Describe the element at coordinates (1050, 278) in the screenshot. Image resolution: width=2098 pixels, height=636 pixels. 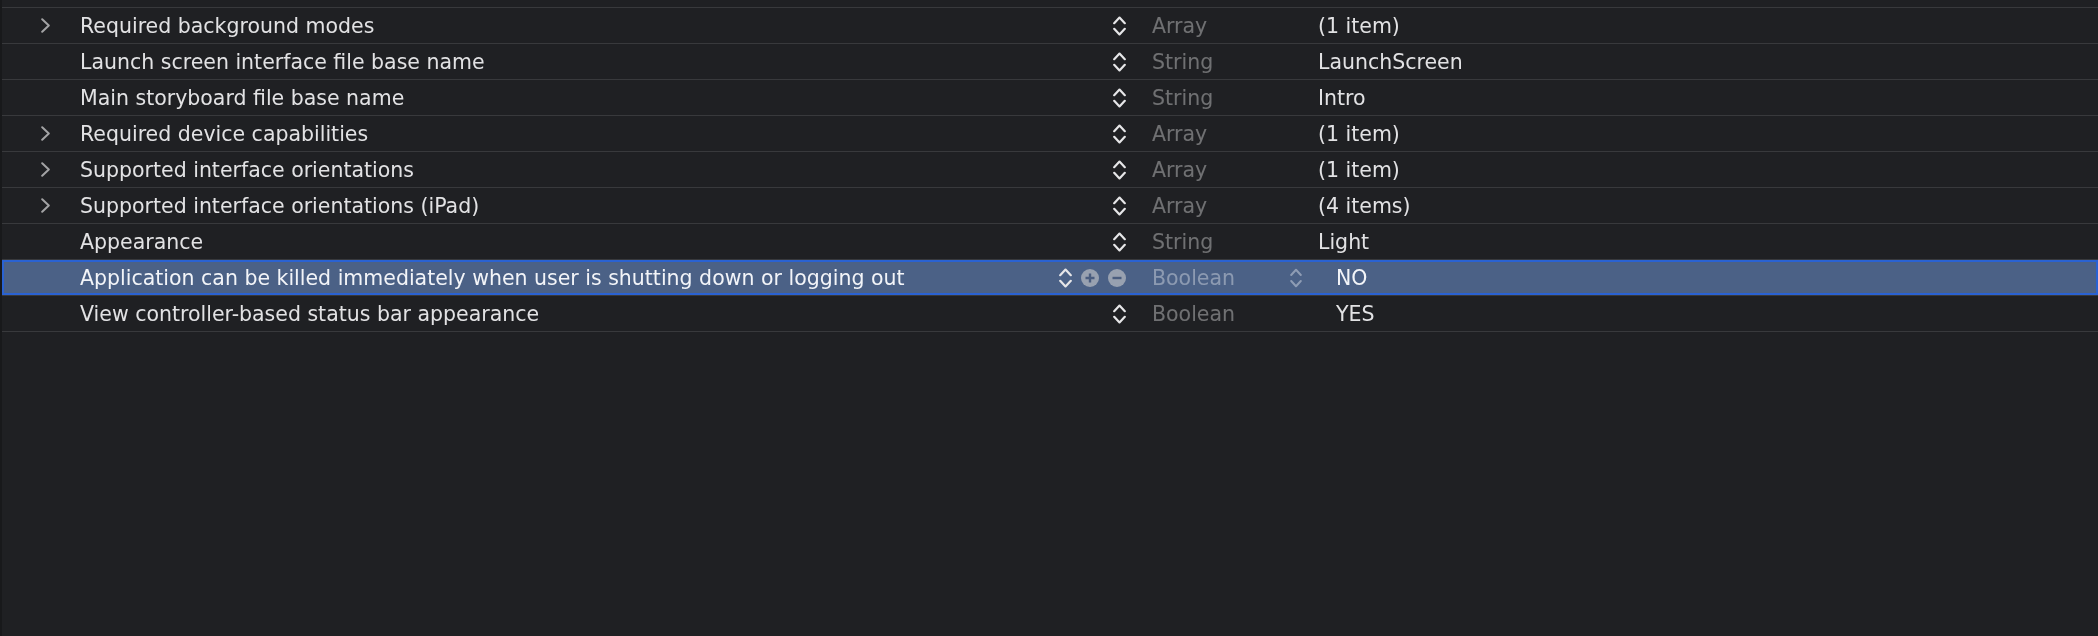
I see `property-row: Application can be killed immediately when user is shutting down or logging out Boolean NO` at that location.